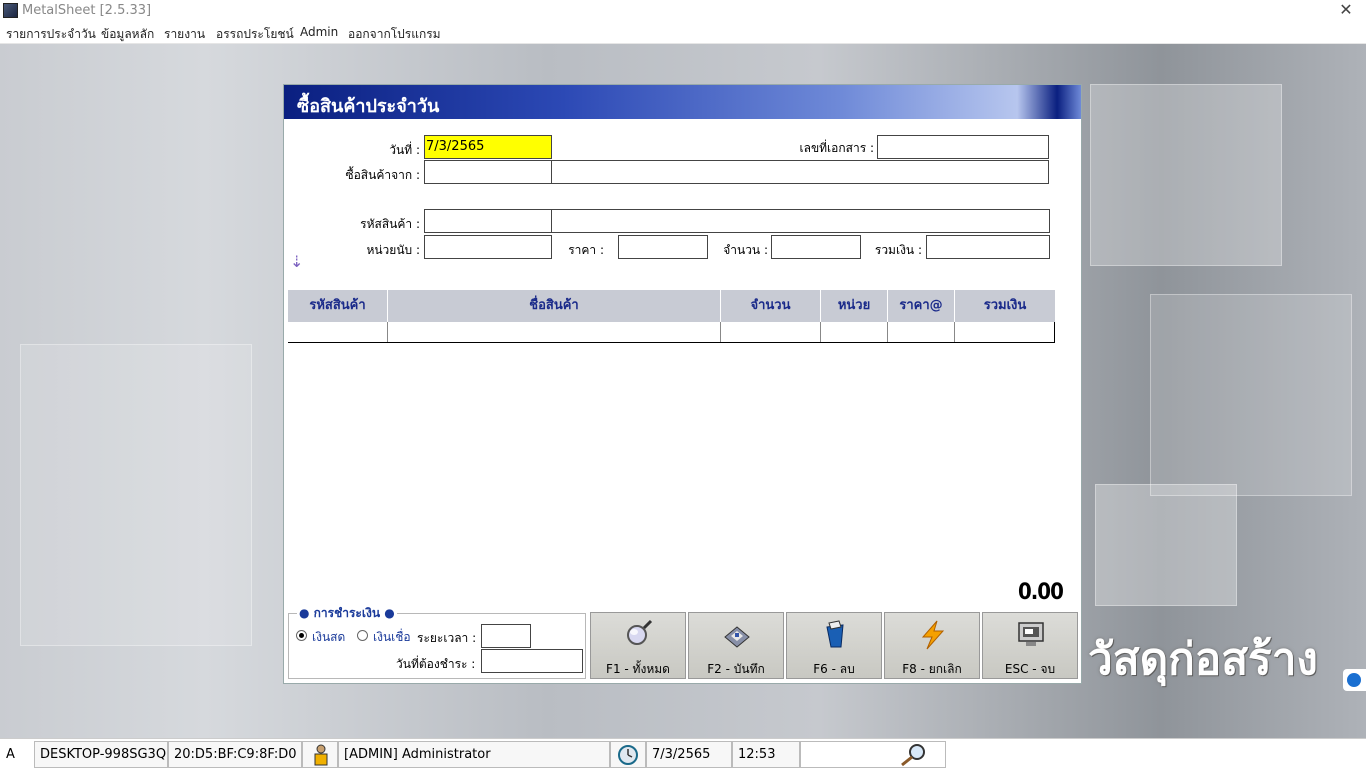 Image resolution: width=1366 pixels, height=769 pixels. I want to click on title-bar: MetalSheet [2.5.33] ✕, so click(683, 11).